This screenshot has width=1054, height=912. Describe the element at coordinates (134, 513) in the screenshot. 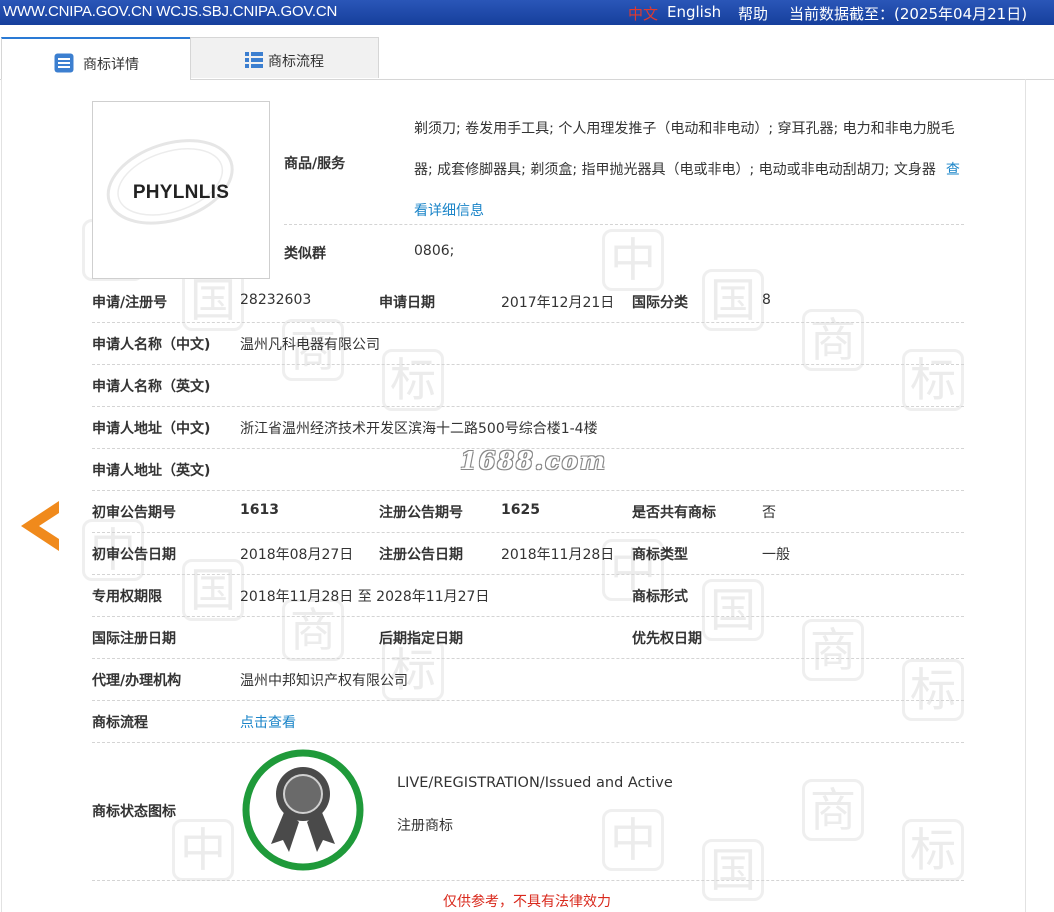

I see `prelim-pub-no-label: 初审公告期号` at that location.